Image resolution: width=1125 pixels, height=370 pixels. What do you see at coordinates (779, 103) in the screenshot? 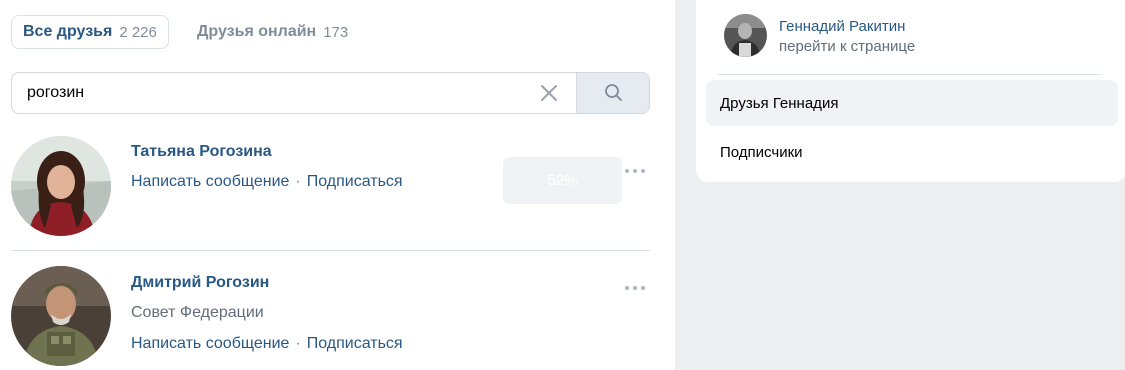
I see `sidebar-item-label: Друзья Геннадия` at bounding box center [779, 103].